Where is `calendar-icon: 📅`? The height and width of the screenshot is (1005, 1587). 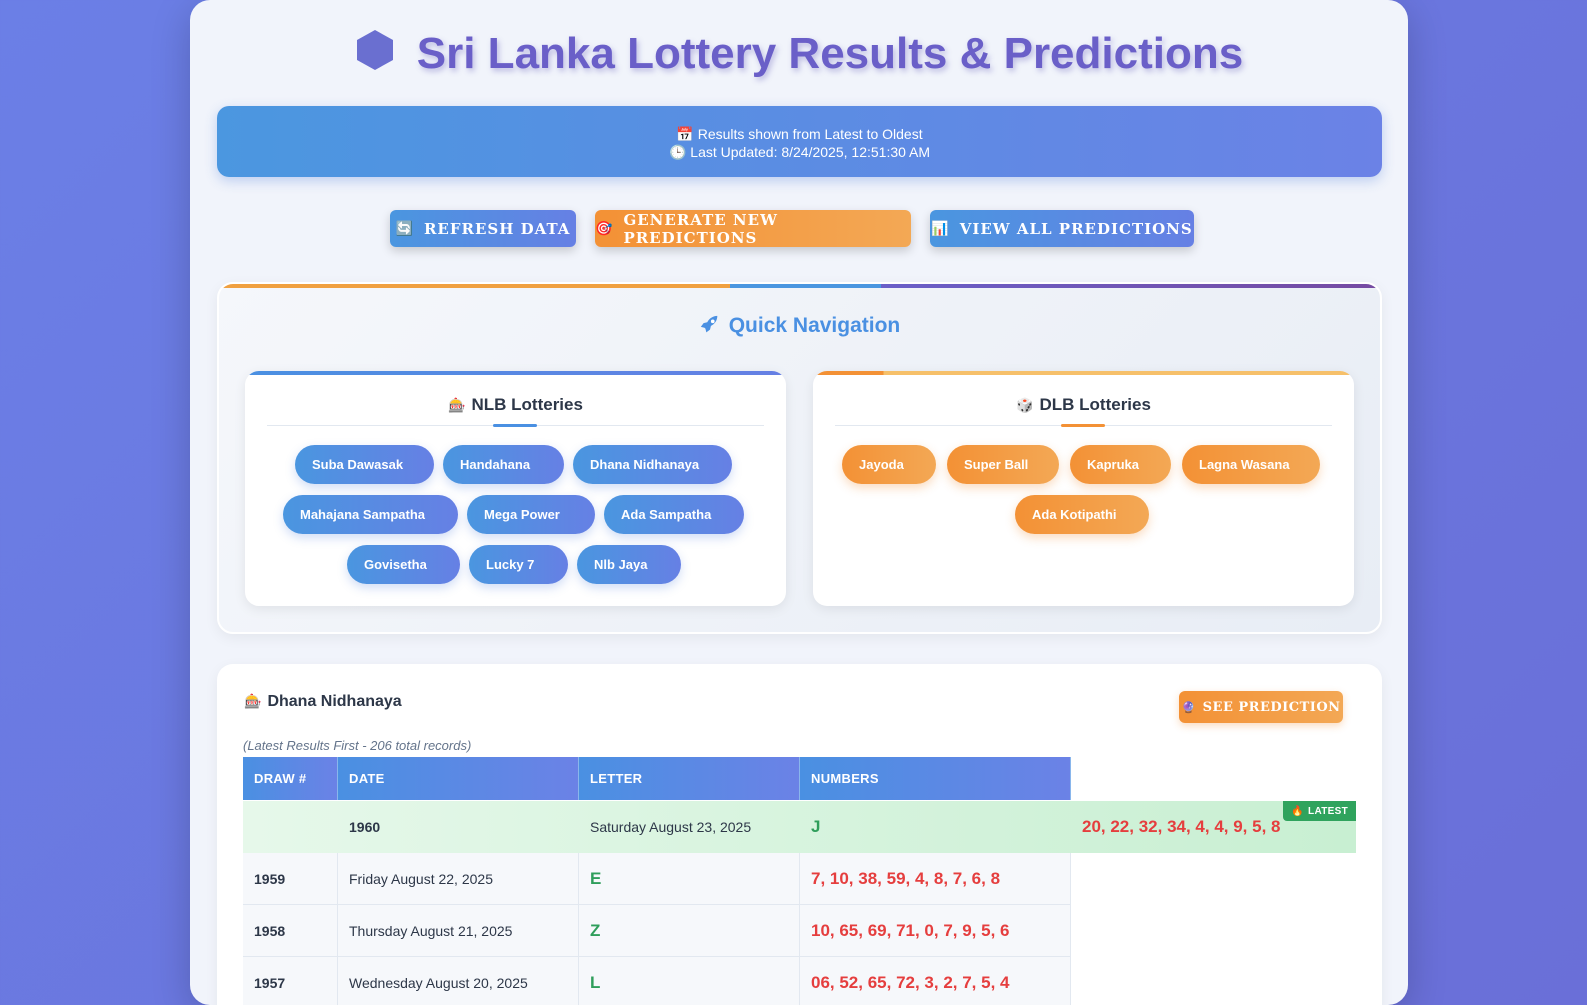
calendar-icon: 📅 is located at coordinates (685, 134).